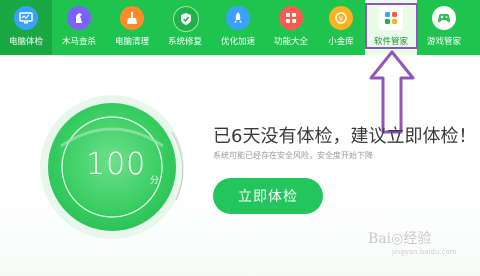 The height and width of the screenshot is (276, 480). What do you see at coordinates (132, 18) in the screenshot?
I see `broom-icon` at bounding box center [132, 18].